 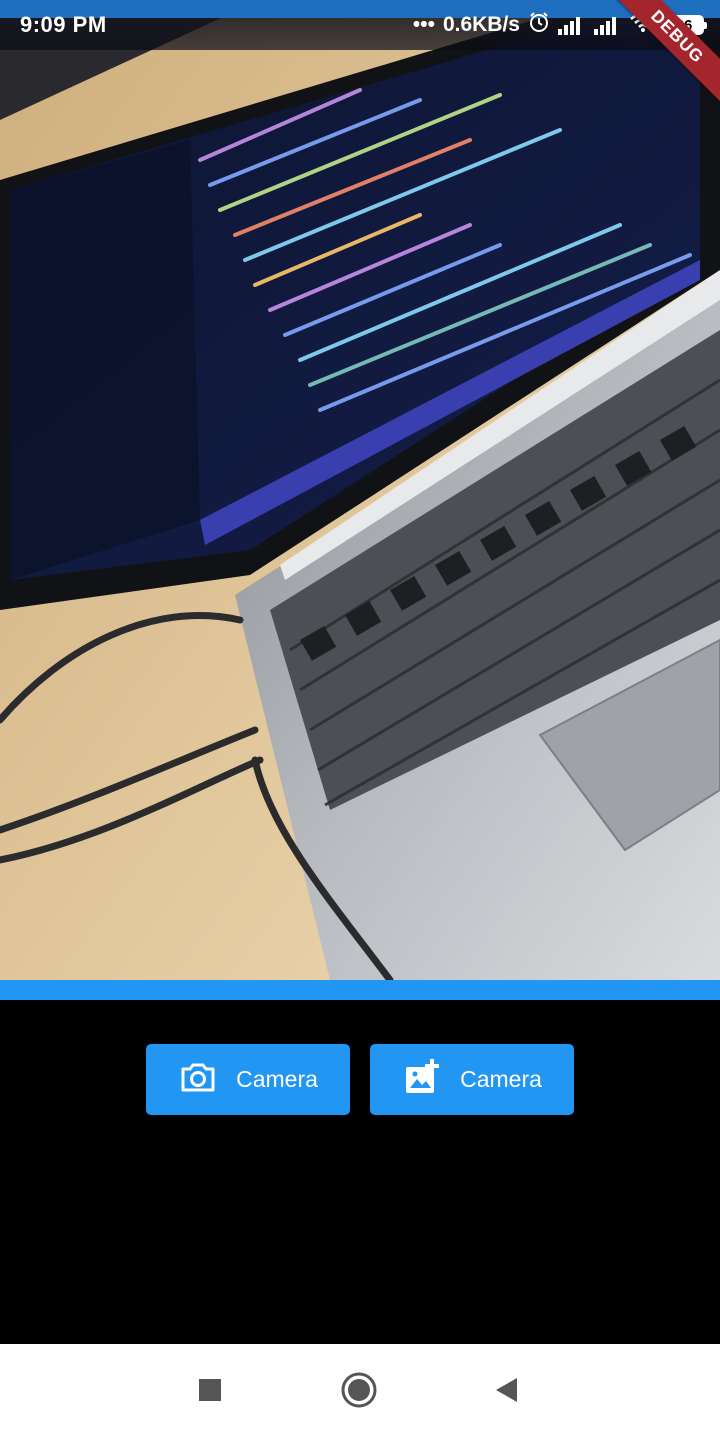 I want to click on home-circle-icon, so click(x=359, y=1392).